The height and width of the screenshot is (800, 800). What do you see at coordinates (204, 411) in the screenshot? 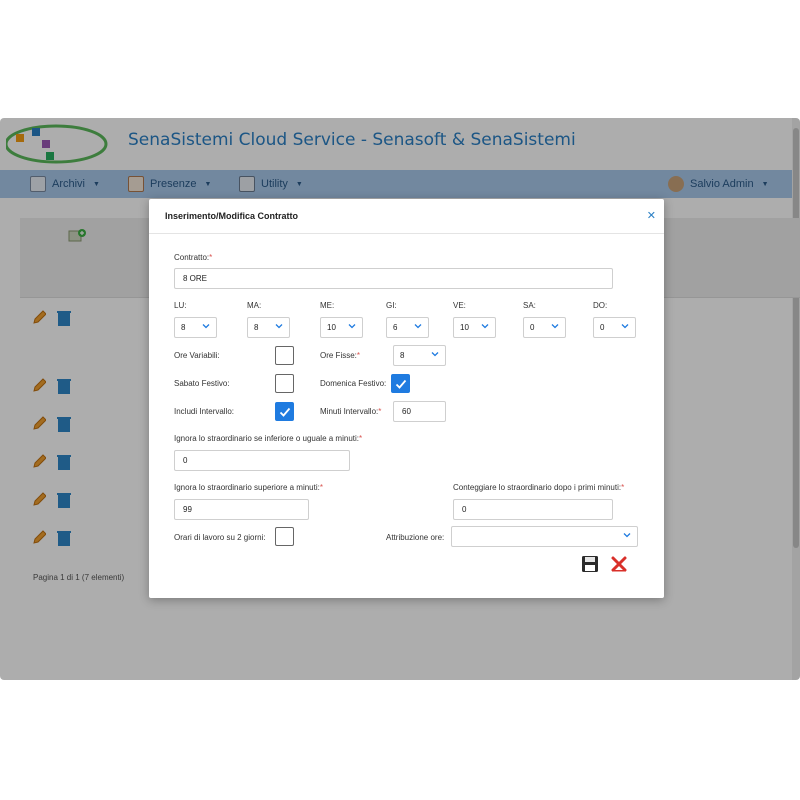
I see `includi-intervallo-label: Includi Intervallo:` at bounding box center [204, 411].